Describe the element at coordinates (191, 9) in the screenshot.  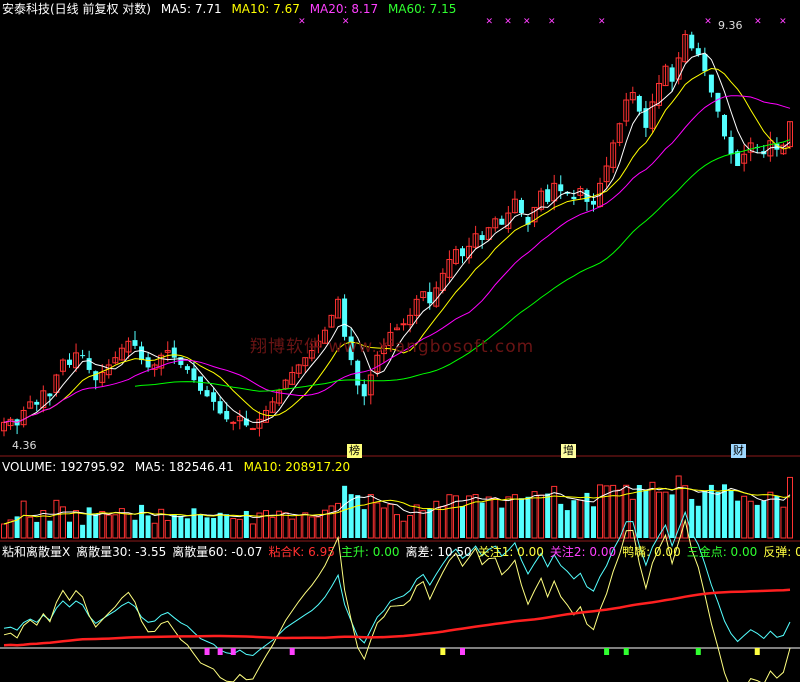
I see `ma5-label: MA5: 7.71` at that location.